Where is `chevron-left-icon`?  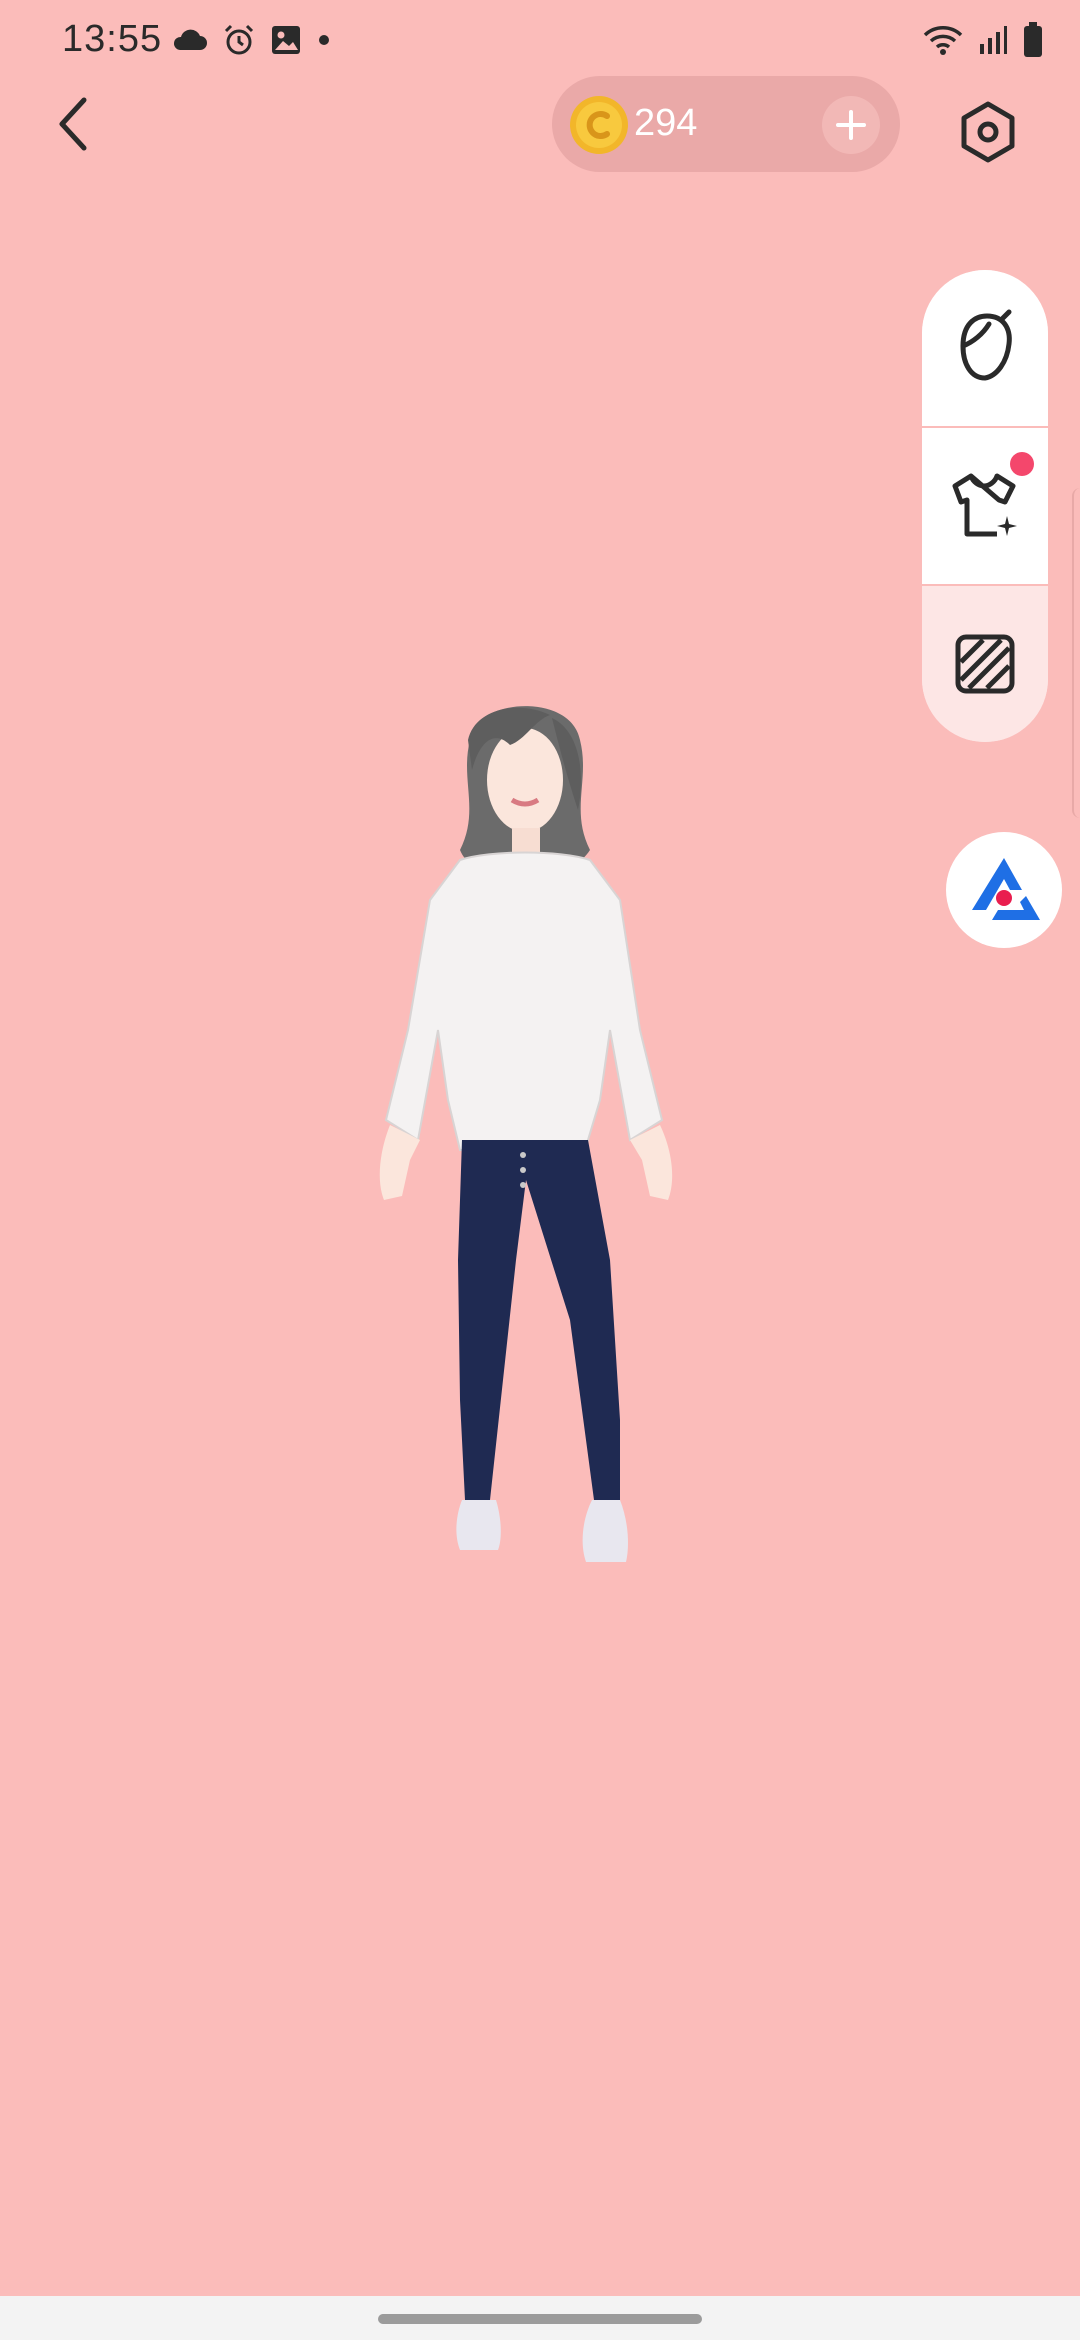
chevron-left-icon is located at coordinates (73, 124).